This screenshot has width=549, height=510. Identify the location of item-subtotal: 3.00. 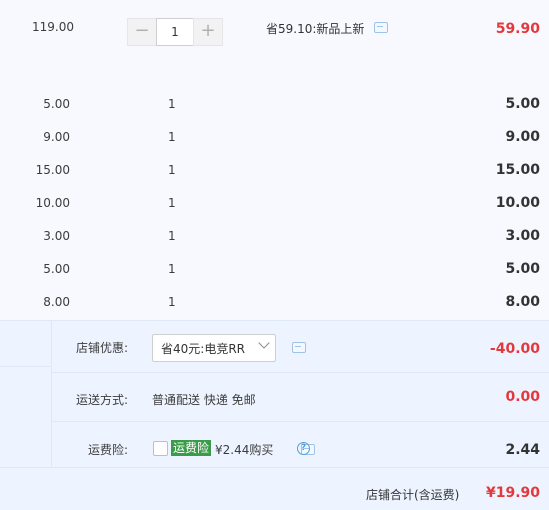
(522, 236).